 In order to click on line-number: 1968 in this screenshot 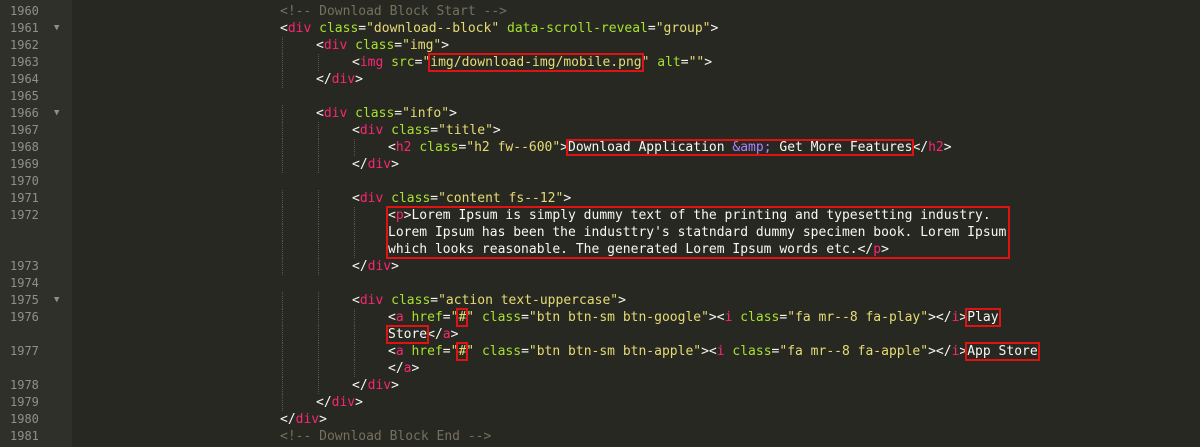, I will do `click(24, 147)`.